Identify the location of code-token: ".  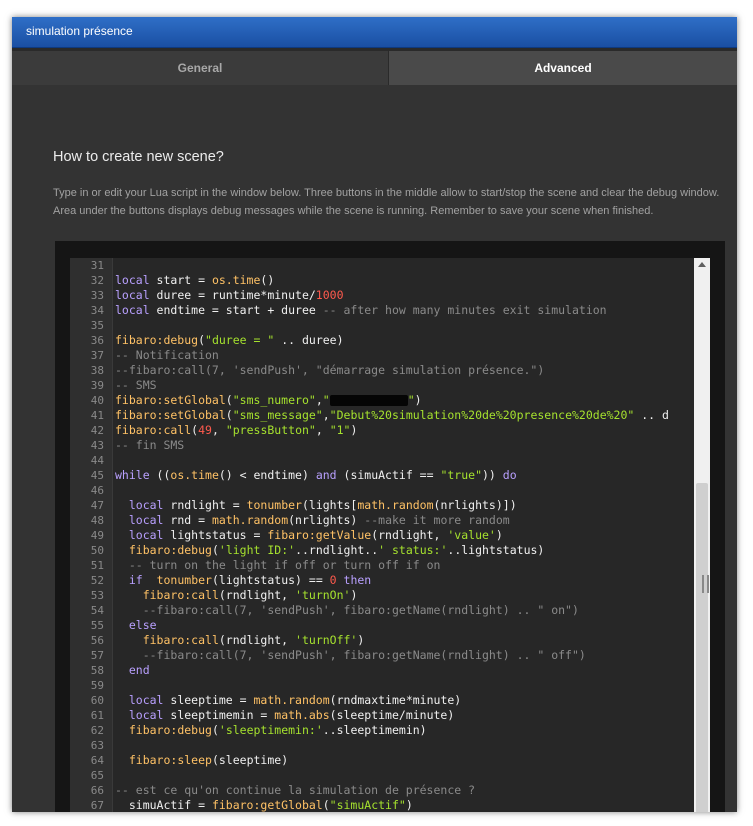
(411, 400).